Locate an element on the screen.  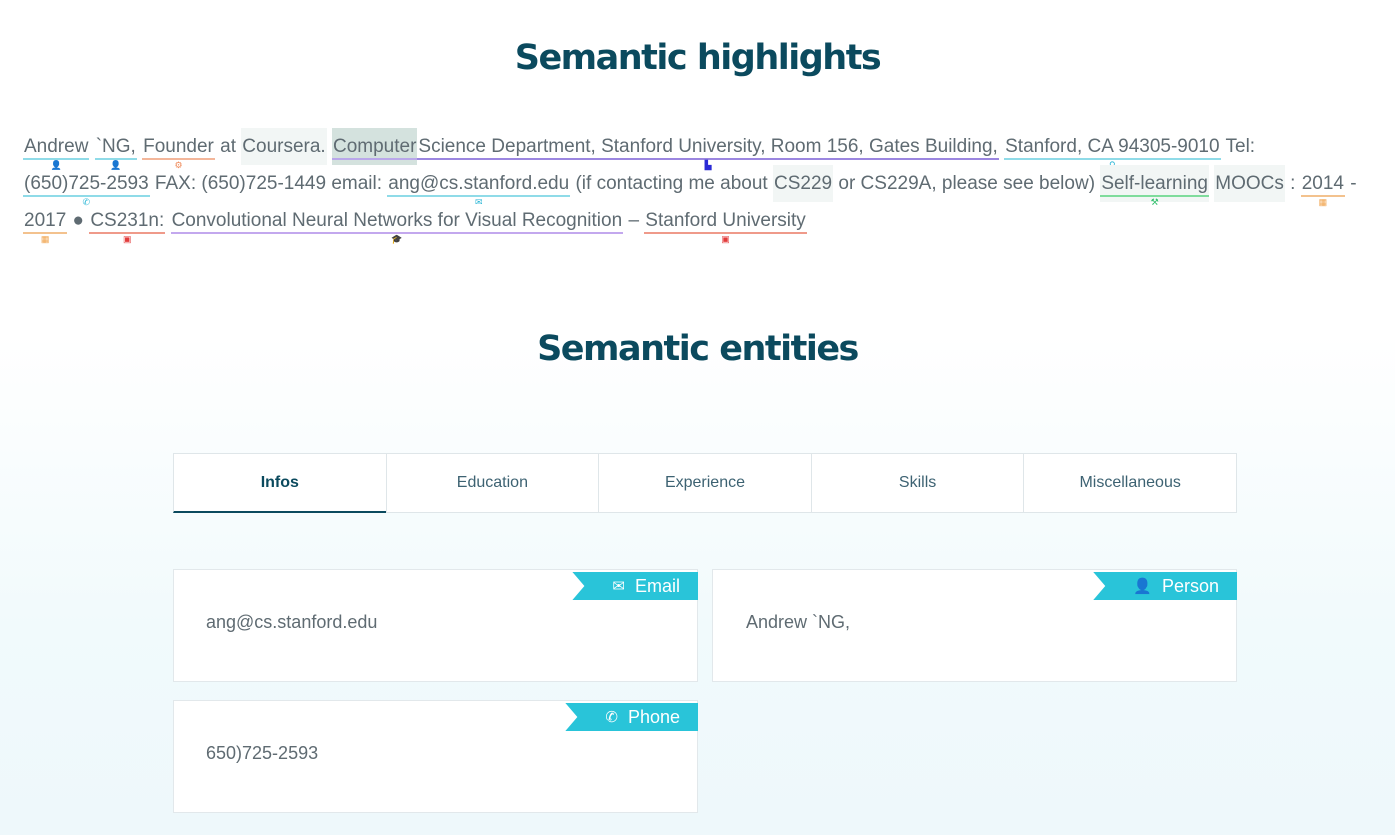
highlight-entity: Self-learning ⚒ is located at coordinates (1154, 186).